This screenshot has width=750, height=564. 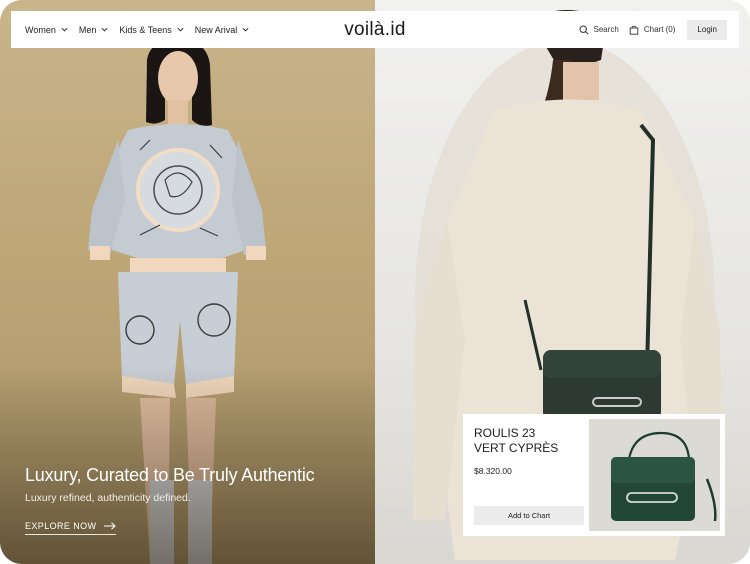 What do you see at coordinates (493, 471) in the screenshot?
I see `product-price: $8.320.00` at bounding box center [493, 471].